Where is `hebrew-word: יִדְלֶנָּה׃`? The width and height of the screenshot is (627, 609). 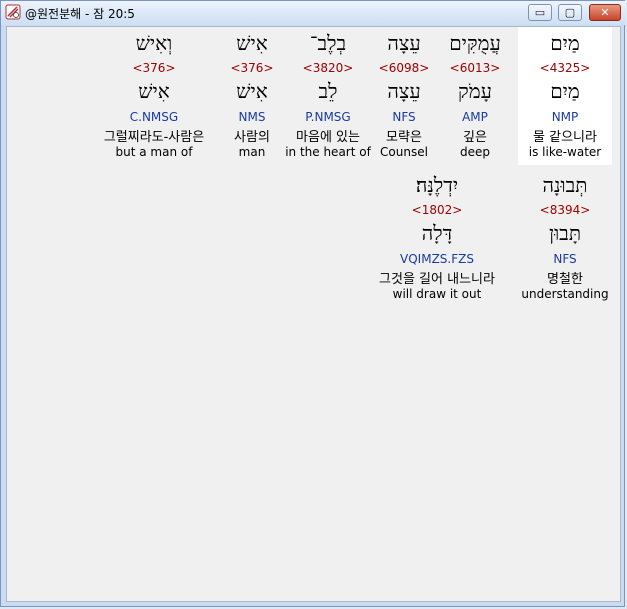
hebrew-word: יִדְלֶנָּה׃ is located at coordinates (437, 185).